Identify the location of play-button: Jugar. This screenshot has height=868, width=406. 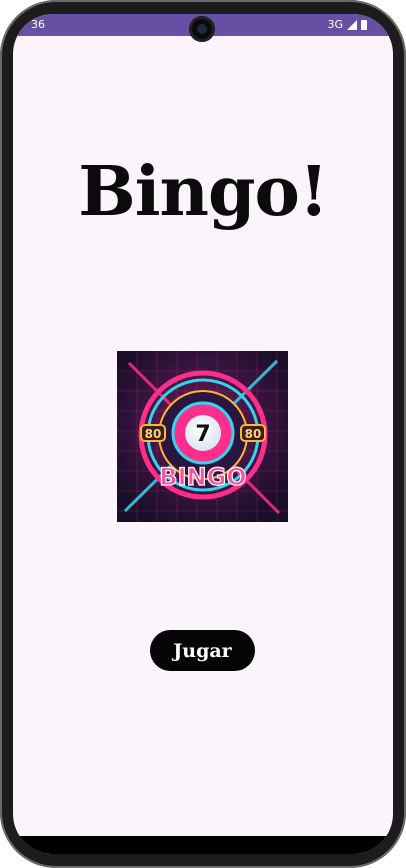
(202, 650).